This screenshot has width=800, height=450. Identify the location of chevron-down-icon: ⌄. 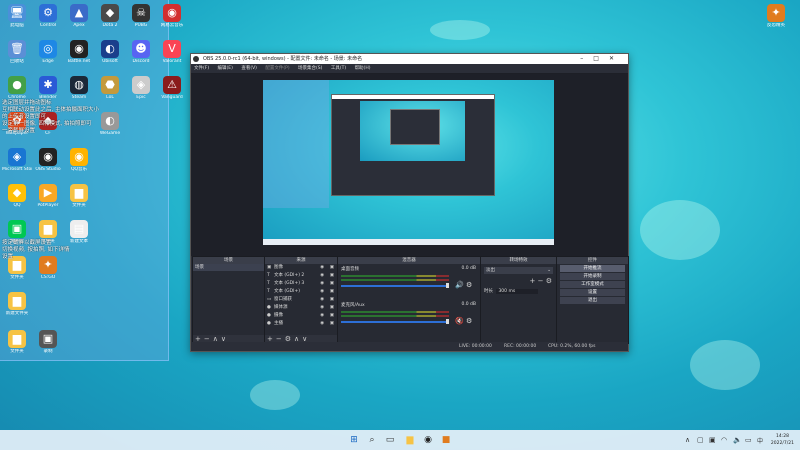
(549, 270).